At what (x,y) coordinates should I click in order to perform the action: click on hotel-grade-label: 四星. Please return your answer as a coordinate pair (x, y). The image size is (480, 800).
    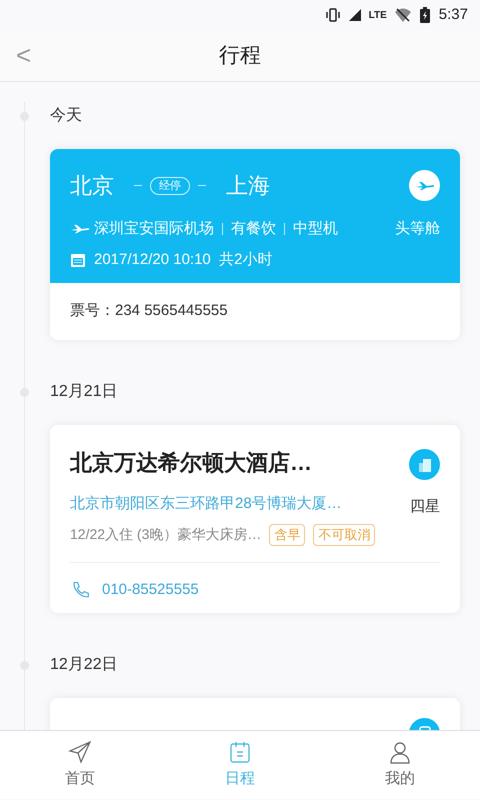
    Looking at the image, I should click on (425, 507).